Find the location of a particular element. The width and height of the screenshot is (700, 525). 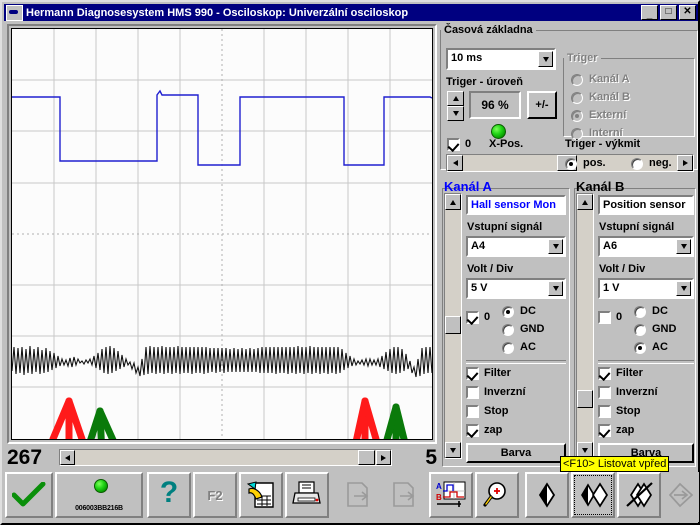

channel-b-scroll-thumb is located at coordinates (585, 399).